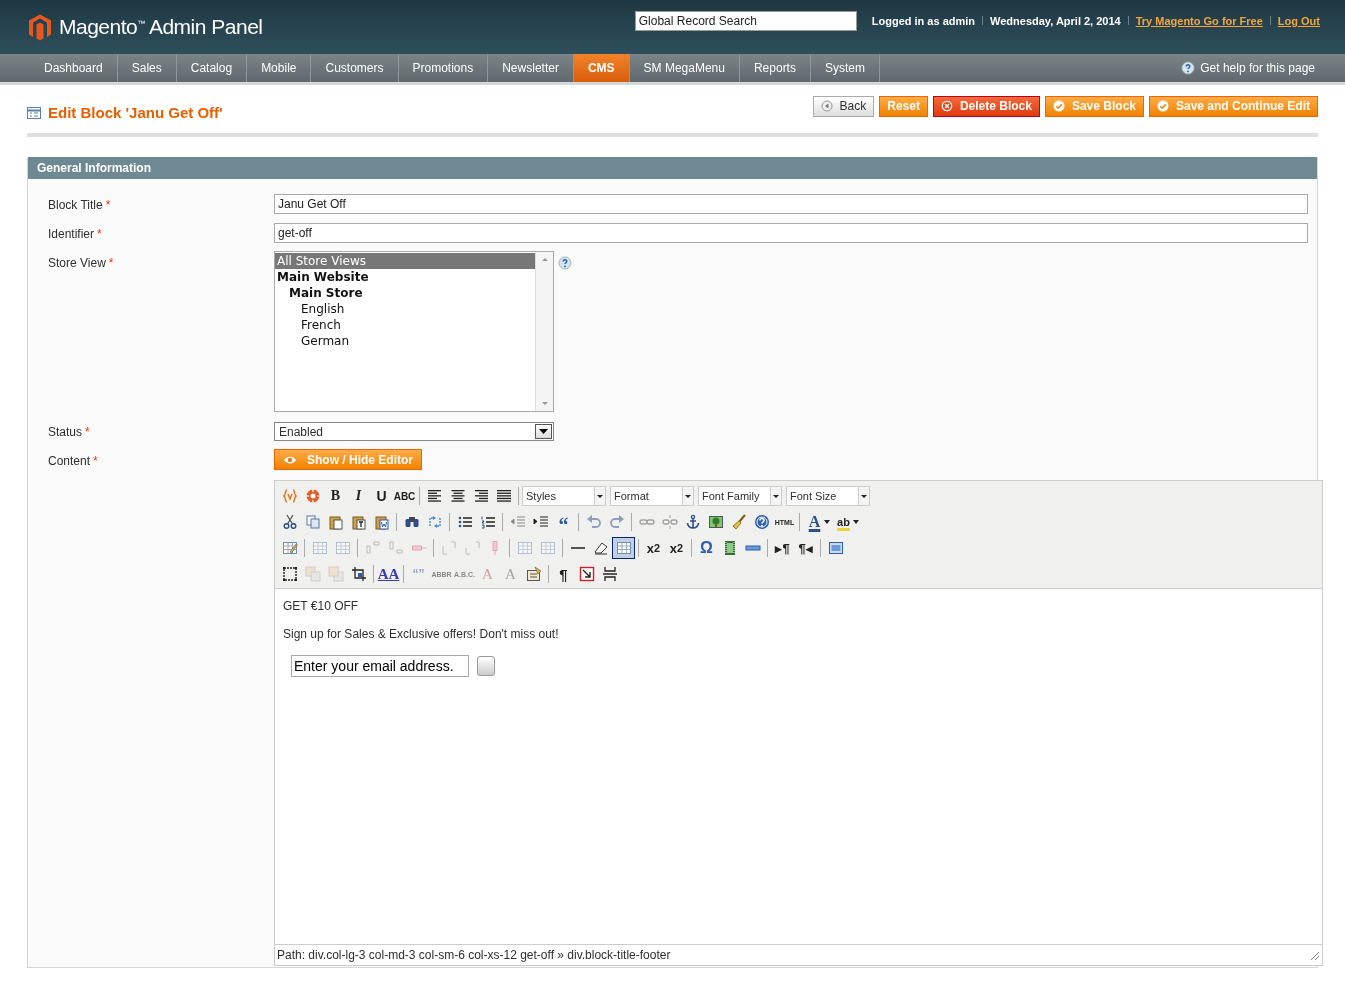  What do you see at coordinates (289, 574) in the screenshot?
I see `dashed-square-icon` at bounding box center [289, 574].